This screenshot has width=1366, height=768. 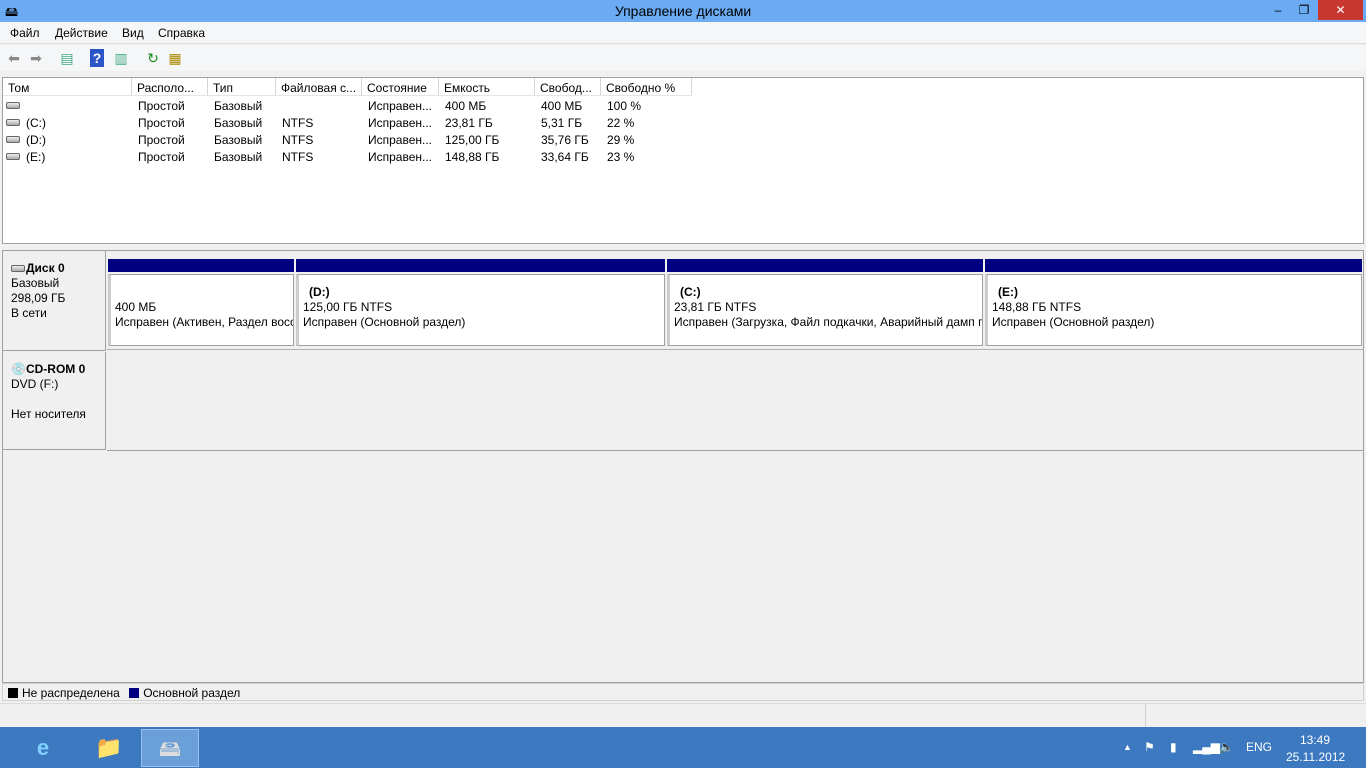 I want to click on partition-name, so click(x=202, y=292).